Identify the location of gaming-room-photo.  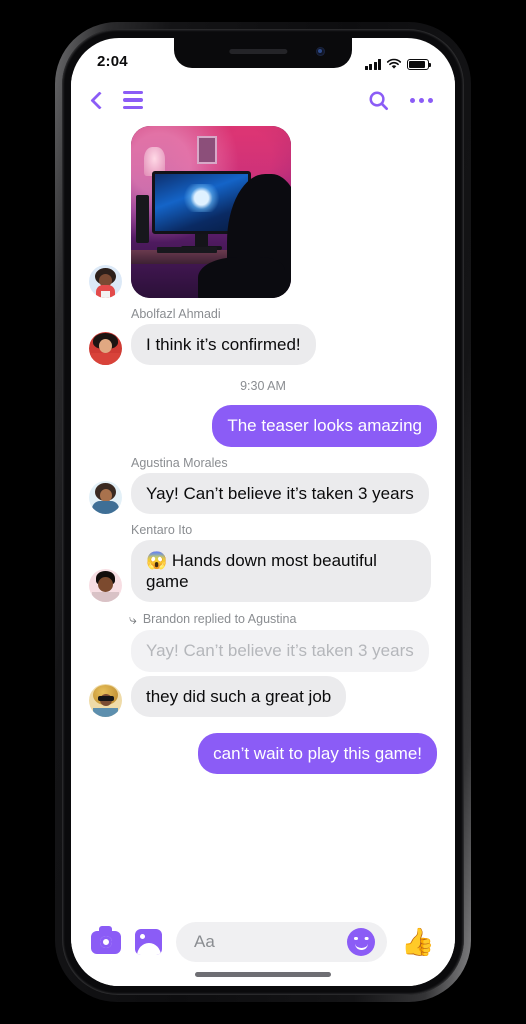
(211, 212).